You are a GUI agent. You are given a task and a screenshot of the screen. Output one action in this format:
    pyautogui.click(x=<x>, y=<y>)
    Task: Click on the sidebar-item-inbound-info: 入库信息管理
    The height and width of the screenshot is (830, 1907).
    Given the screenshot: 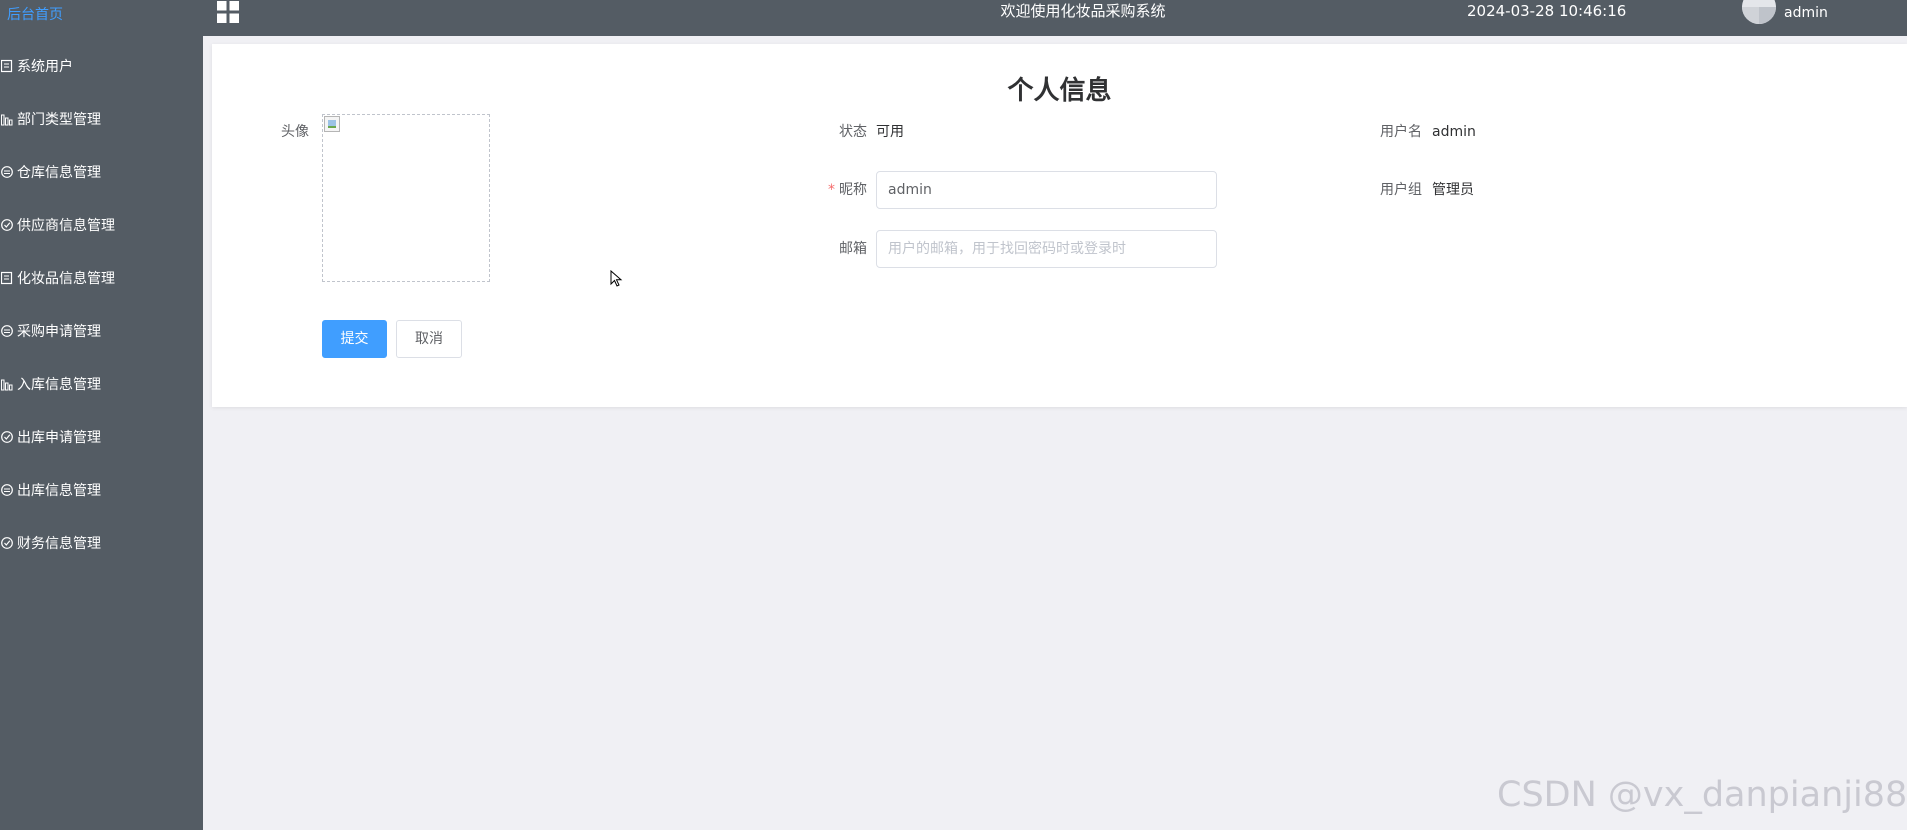 What is the action you would take?
    pyautogui.click(x=101, y=384)
    